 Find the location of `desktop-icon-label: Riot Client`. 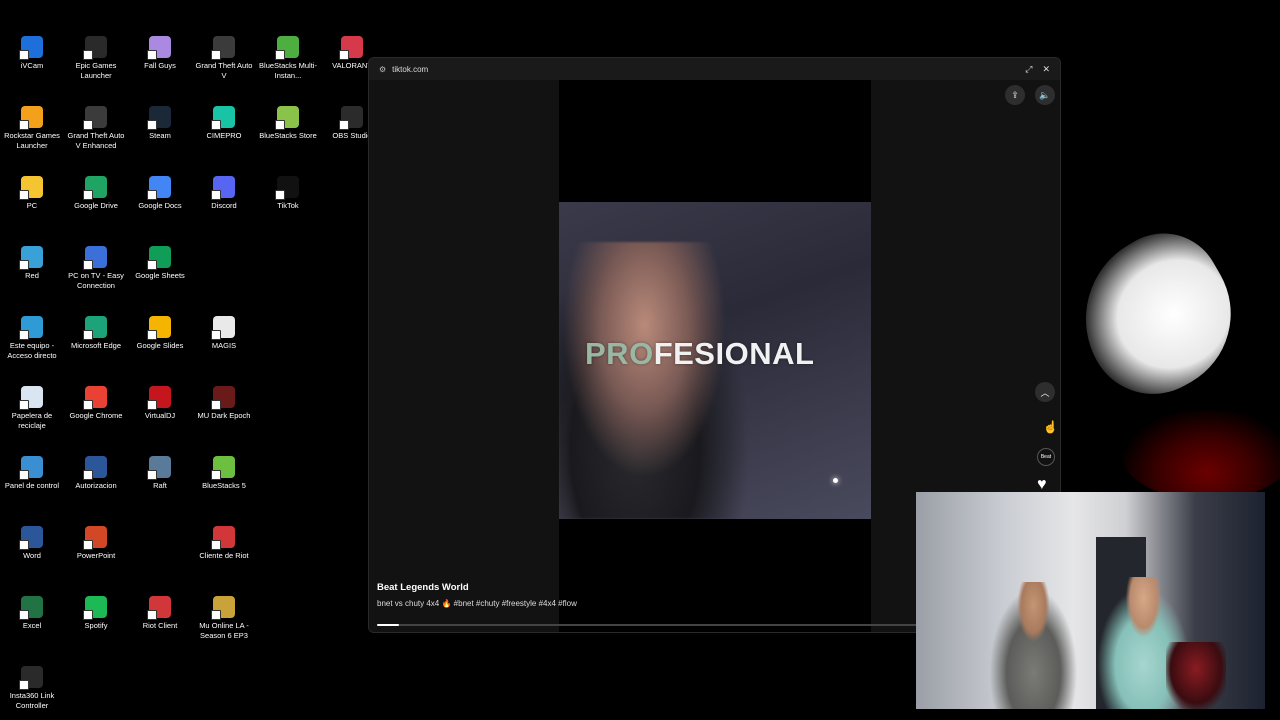

desktop-icon-label: Riot Client is located at coordinates (160, 625).